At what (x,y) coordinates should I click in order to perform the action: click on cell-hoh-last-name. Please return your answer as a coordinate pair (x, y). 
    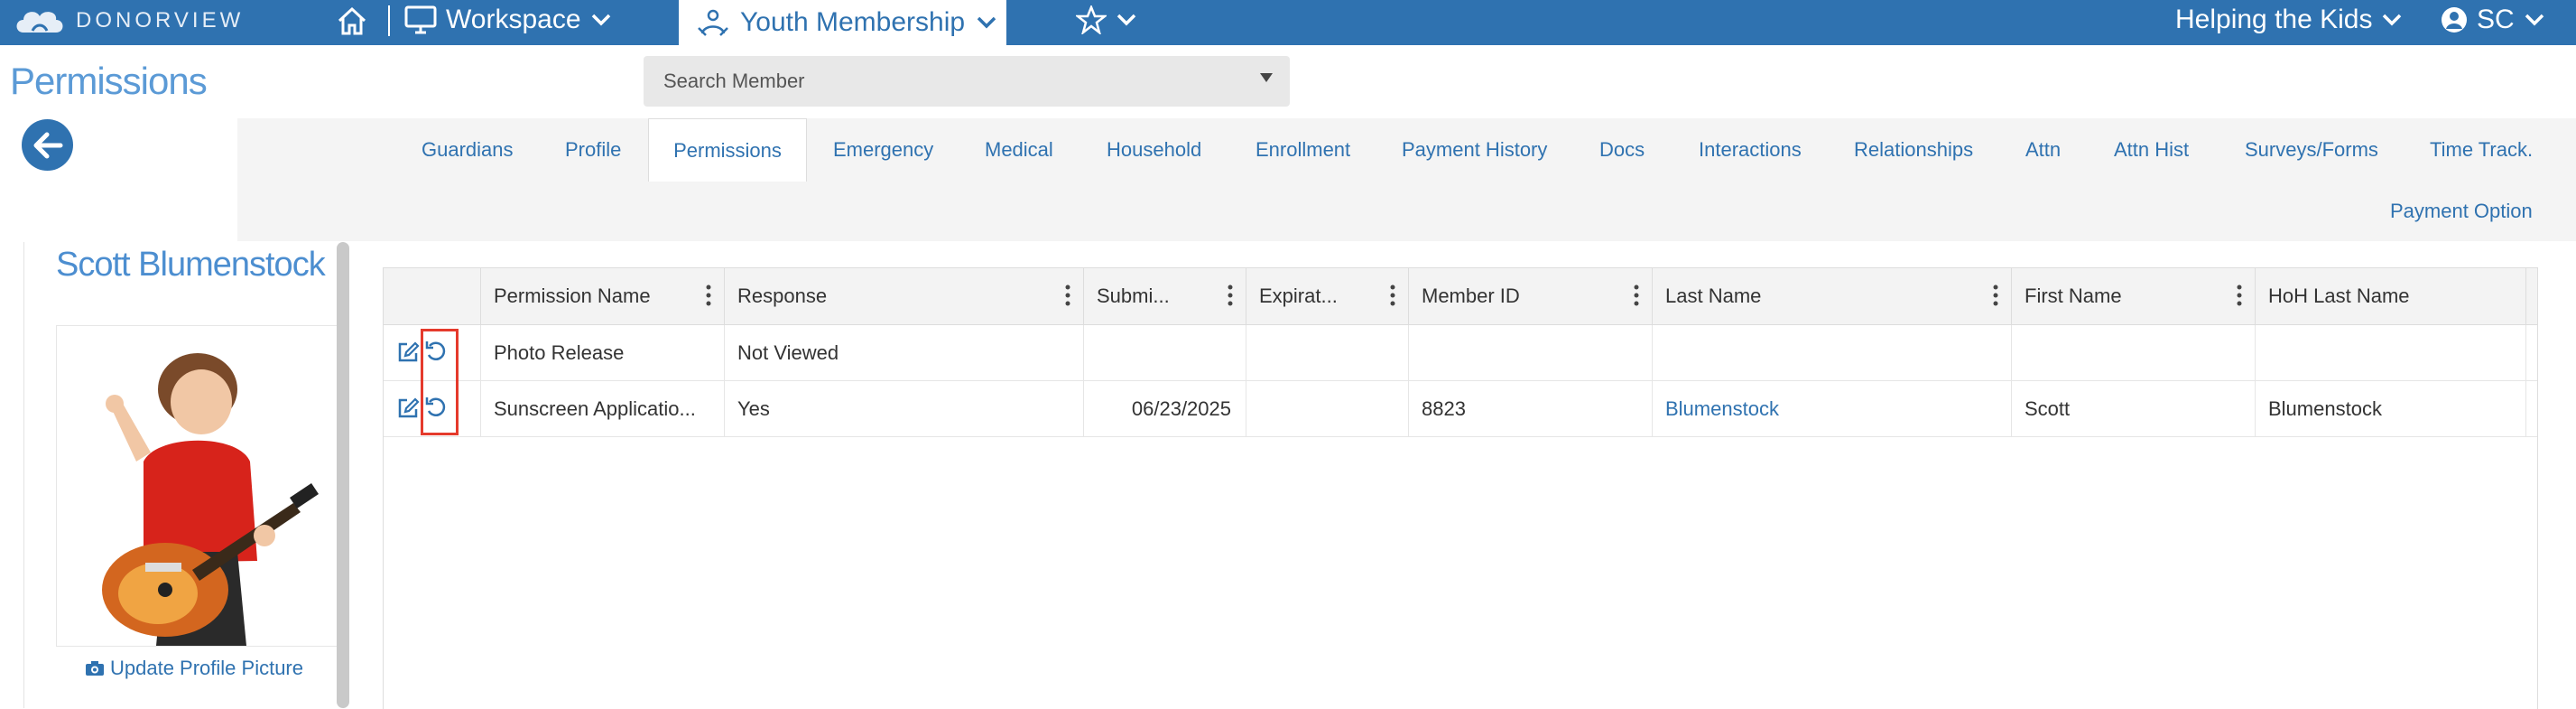
    Looking at the image, I should click on (2391, 352).